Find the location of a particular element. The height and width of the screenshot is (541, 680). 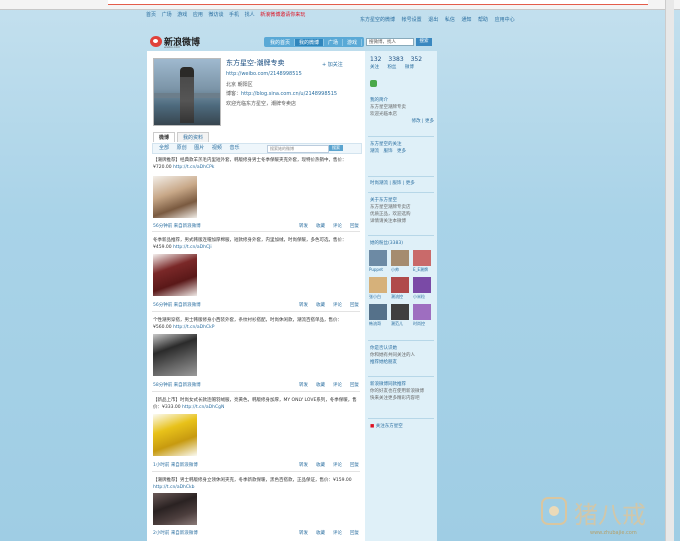

feed-search-button: 搜索 is located at coordinates (336, 148).